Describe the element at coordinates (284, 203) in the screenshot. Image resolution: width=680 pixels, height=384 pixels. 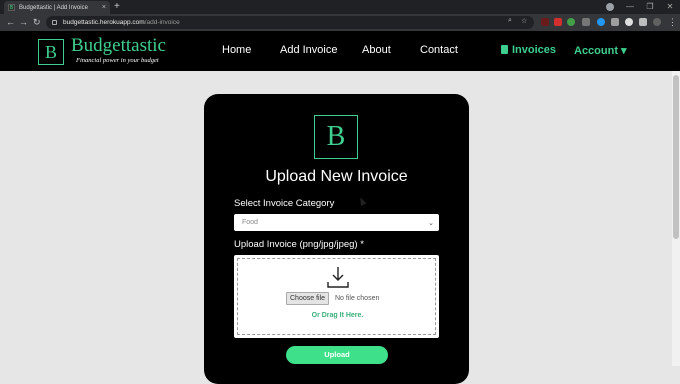
I see `category-label: Select Invoice Category` at that location.